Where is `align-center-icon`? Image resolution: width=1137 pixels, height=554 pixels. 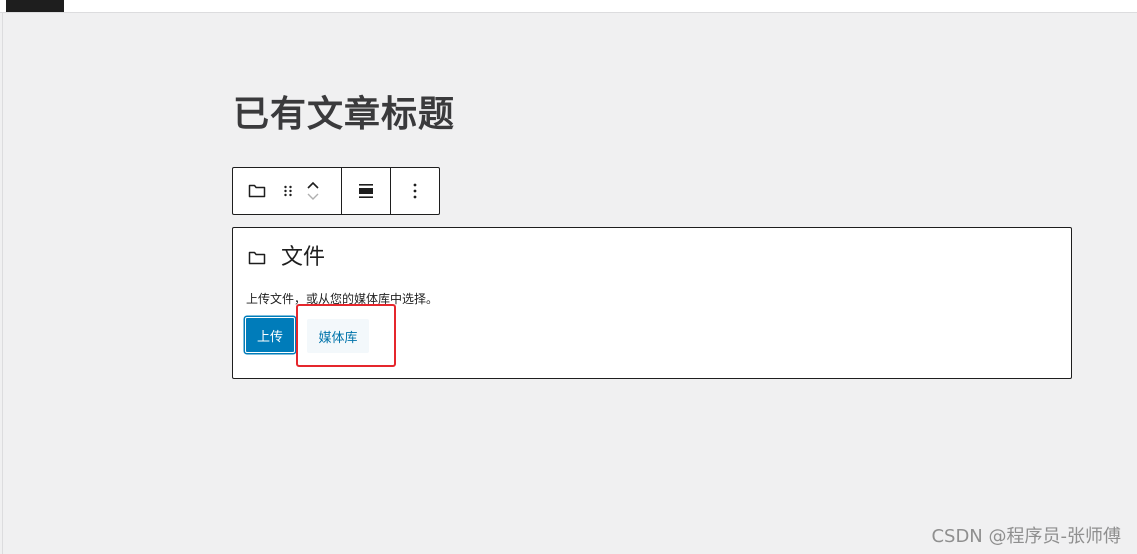
align-center-icon is located at coordinates (366, 191).